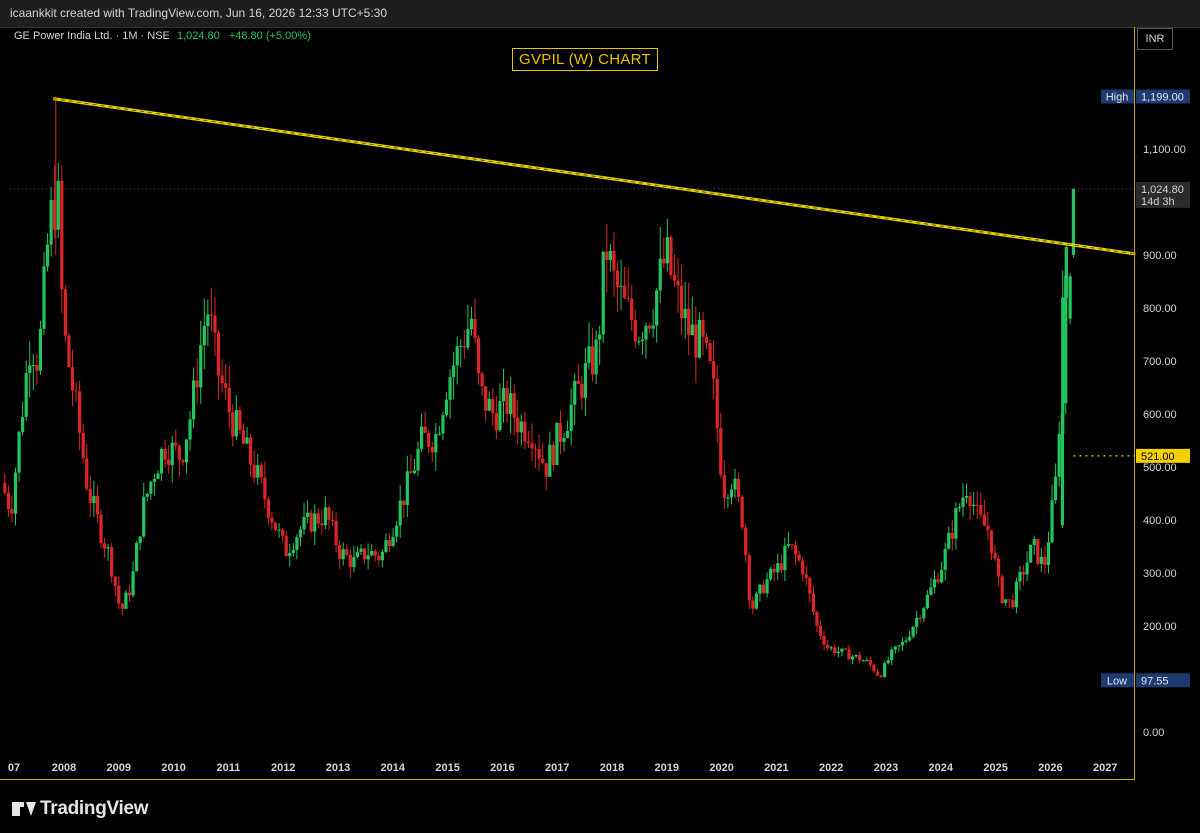 The width and height of the screenshot is (1200, 833). I want to click on high-tag-label: High, so click(1117, 98).